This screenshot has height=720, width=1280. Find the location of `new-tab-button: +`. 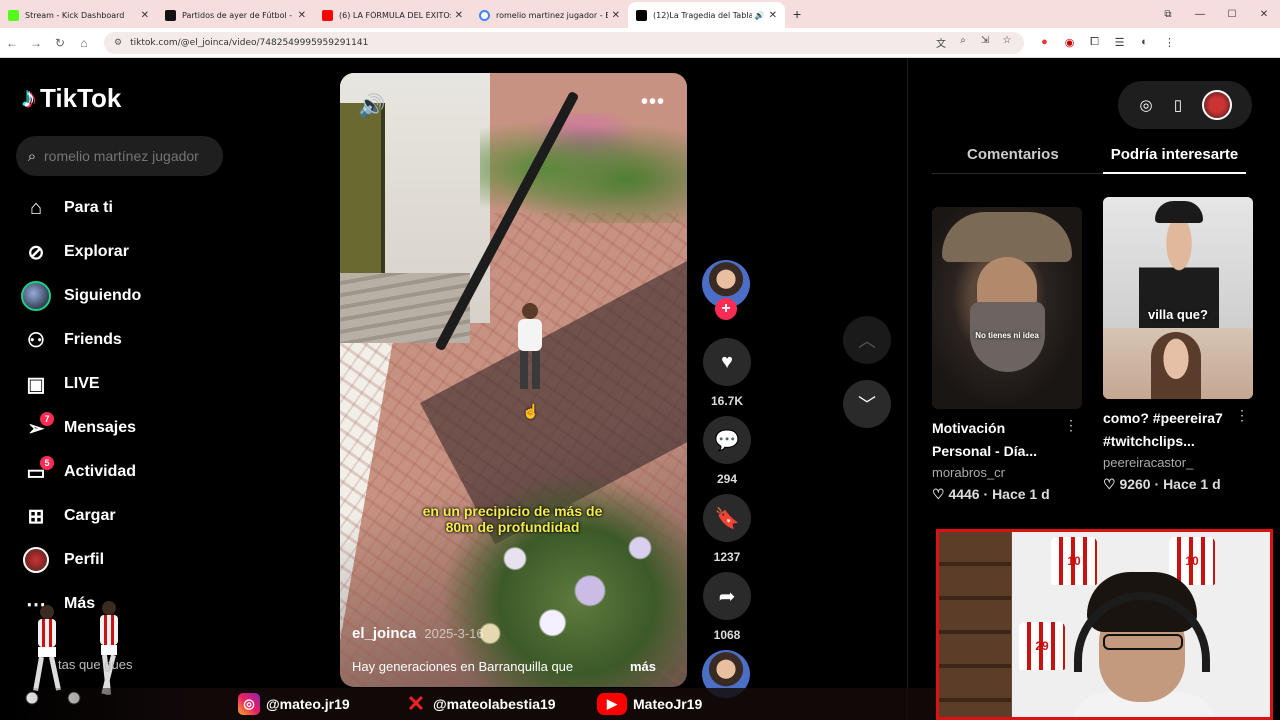

new-tab-button: + is located at coordinates (797, 14).